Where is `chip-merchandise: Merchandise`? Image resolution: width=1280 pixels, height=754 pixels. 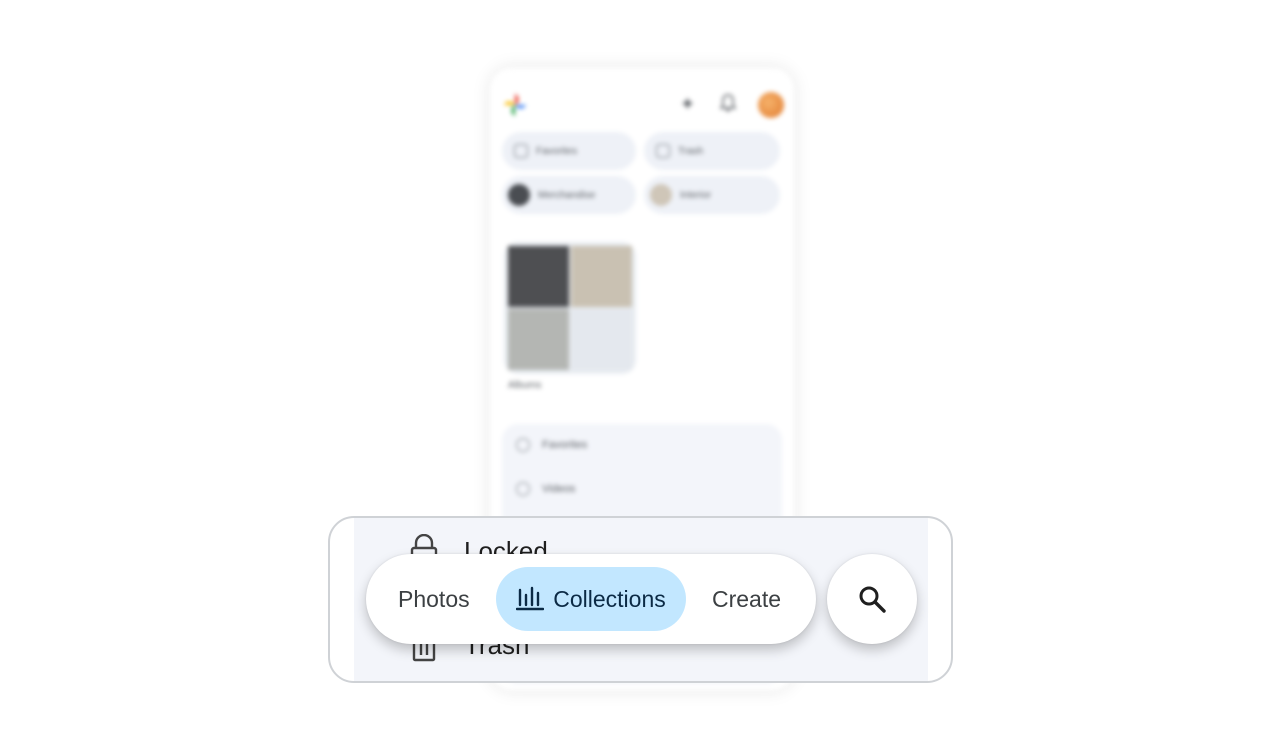
chip-merchandise: Merchandise is located at coordinates (569, 195).